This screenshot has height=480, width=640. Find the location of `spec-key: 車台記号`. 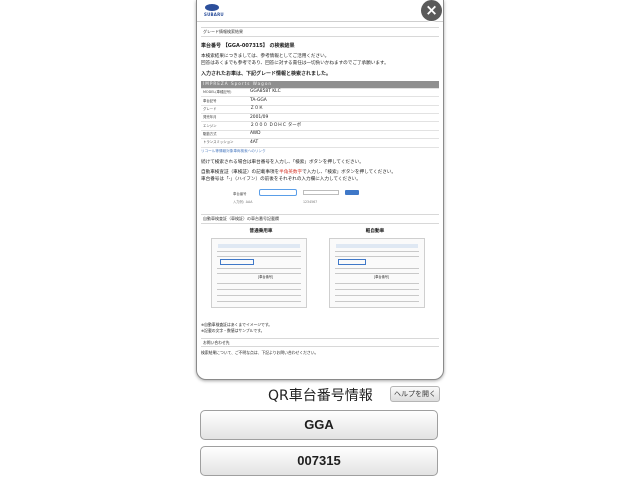

spec-key: 車台記号 is located at coordinates (224, 101).